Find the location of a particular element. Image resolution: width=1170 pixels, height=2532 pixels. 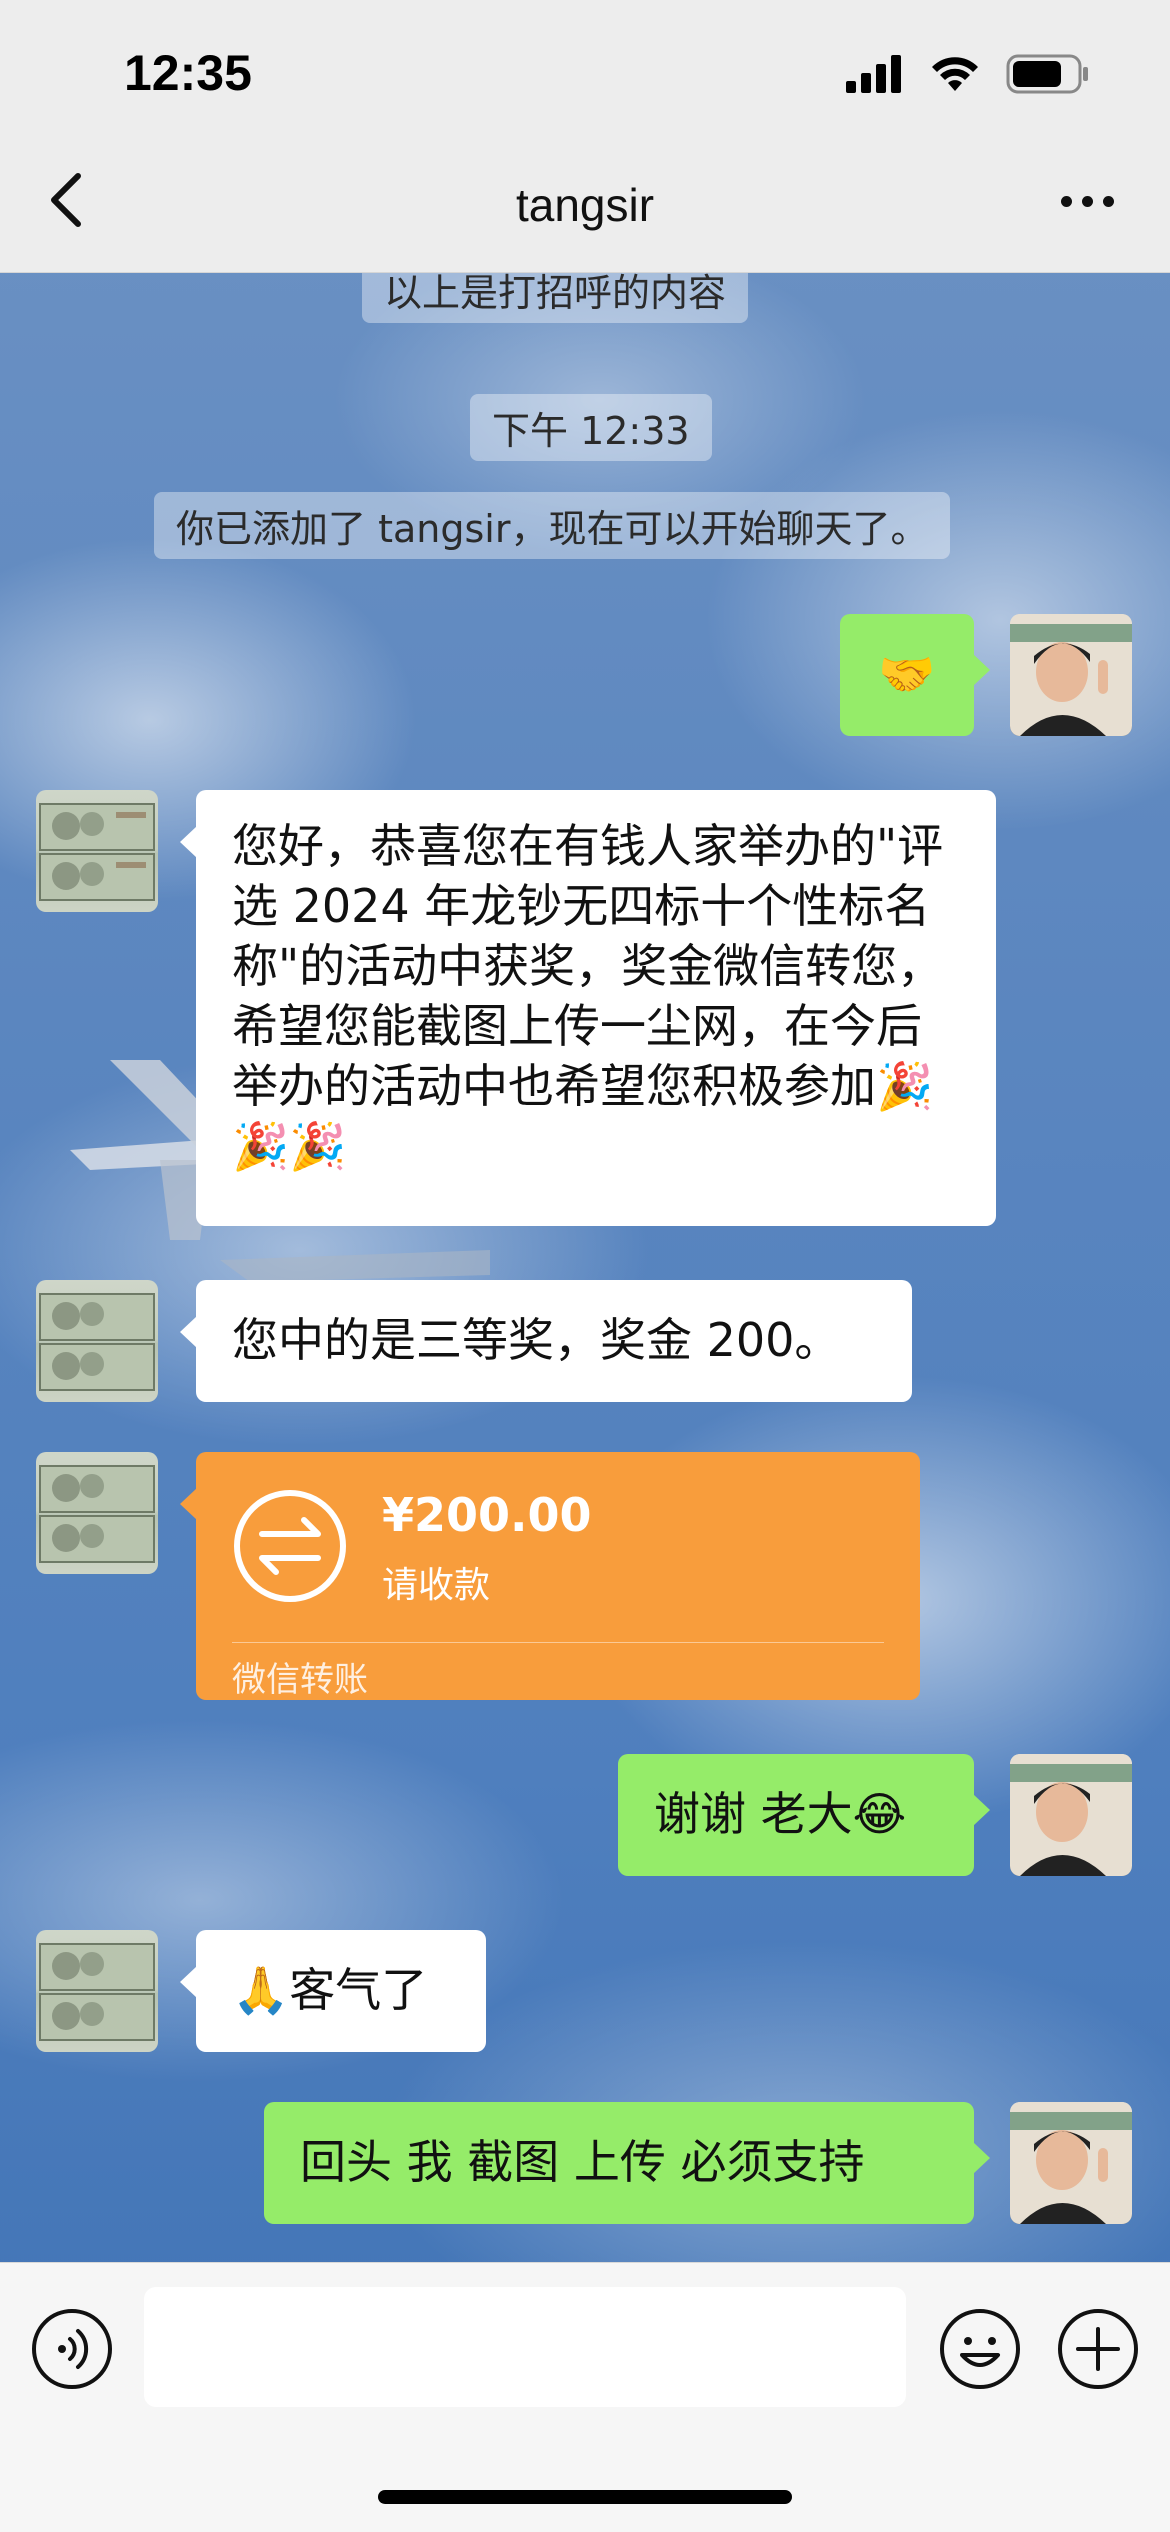

status-time: 12:35 is located at coordinates (188, 73).